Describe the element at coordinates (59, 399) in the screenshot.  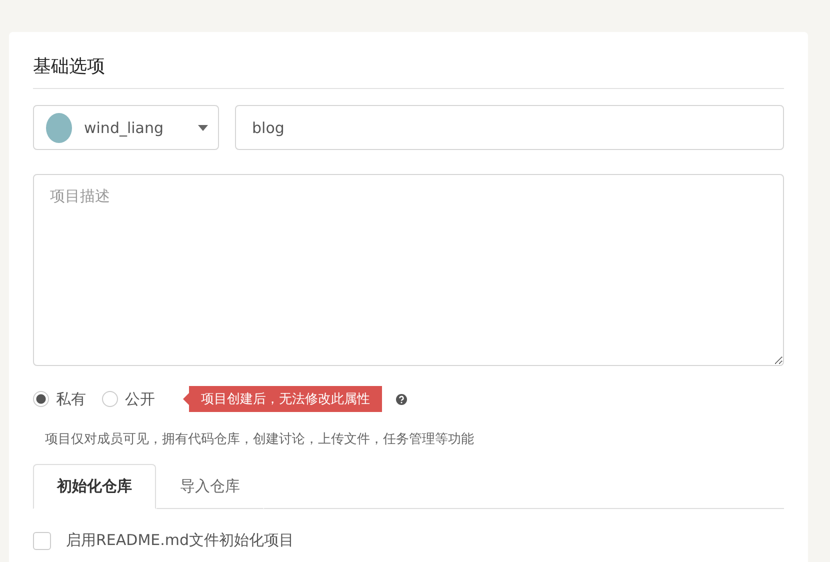
I see `visibility-radio: 私有` at that location.